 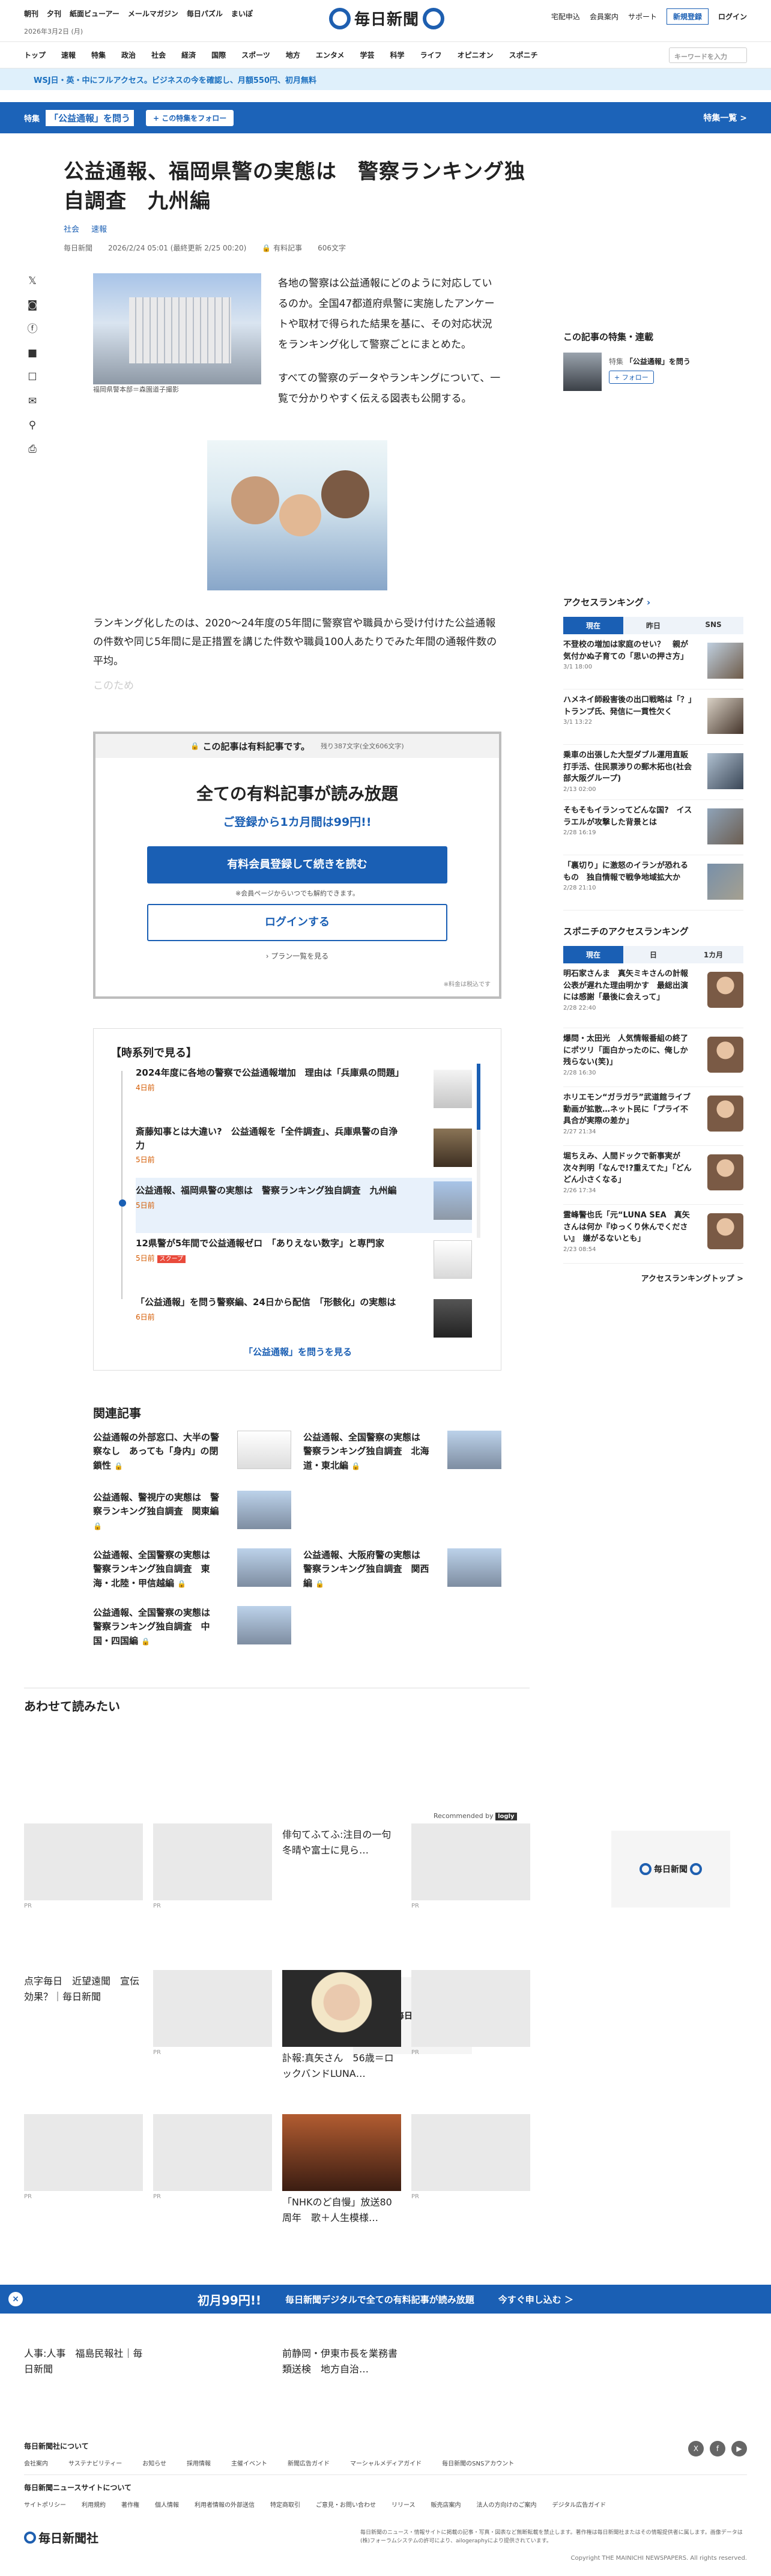 What do you see at coordinates (304, 1152) in the screenshot?
I see `series-item: 斎藤知事とは大違い? 公益通報を「全件調査」、兵庫県警の自浄力 5日前` at bounding box center [304, 1152].